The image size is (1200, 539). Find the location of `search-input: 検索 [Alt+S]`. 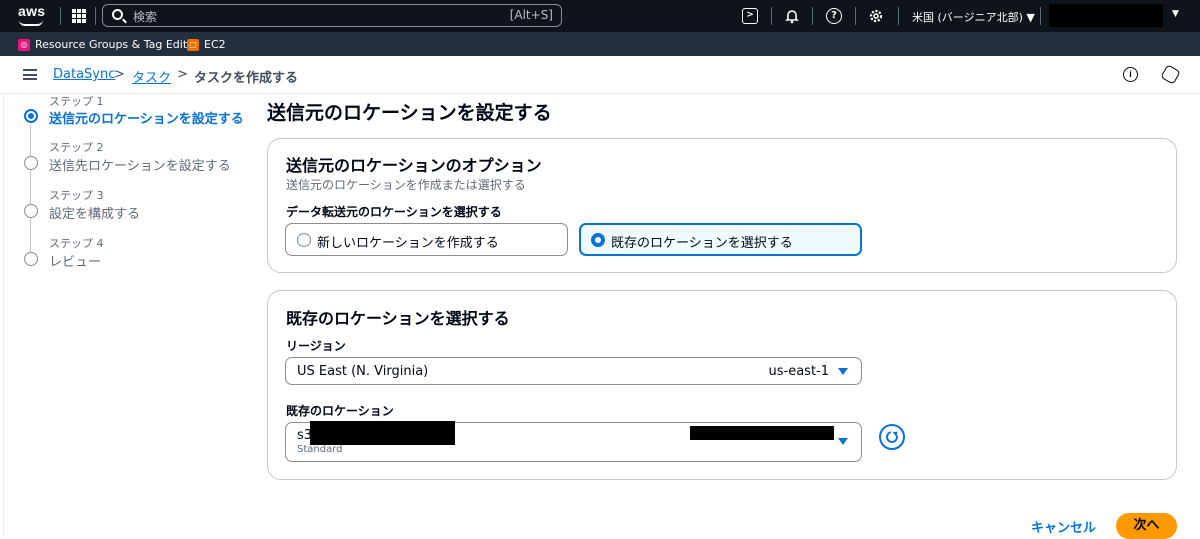

search-input: 検索 [Alt+S] is located at coordinates (332, 15).